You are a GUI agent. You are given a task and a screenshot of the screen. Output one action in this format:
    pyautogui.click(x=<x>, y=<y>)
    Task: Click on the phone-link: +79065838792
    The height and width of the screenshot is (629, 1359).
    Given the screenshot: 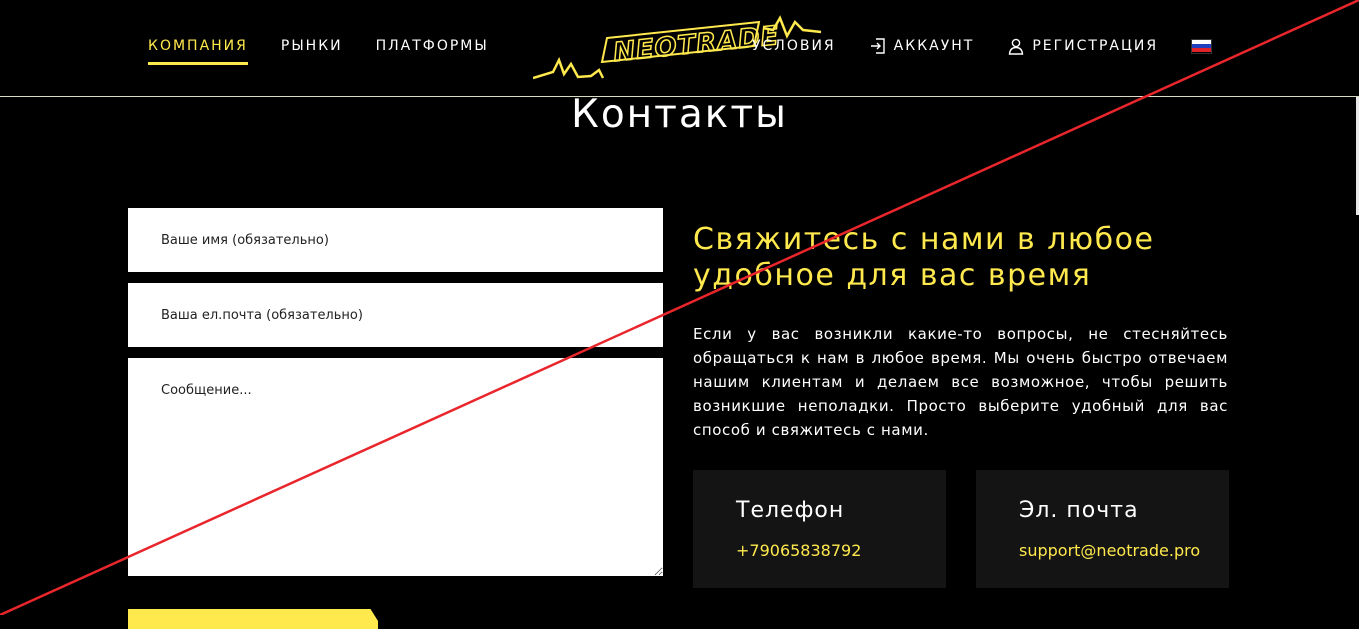 What is the action you would take?
    pyautogui.click(x=798, y=550)
    